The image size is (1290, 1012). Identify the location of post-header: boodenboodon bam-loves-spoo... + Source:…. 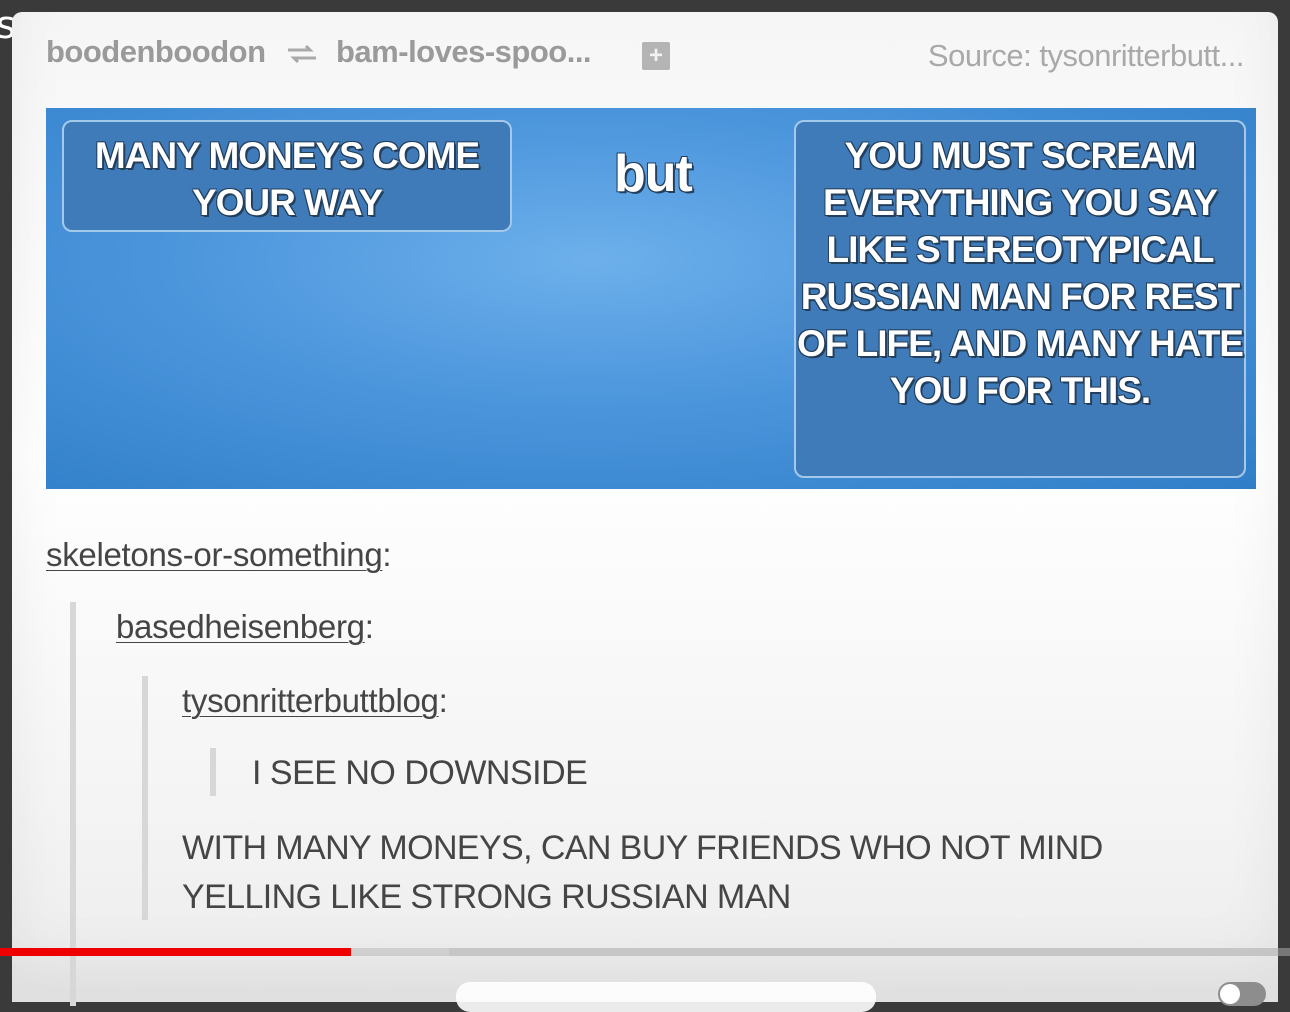
(645, 54).